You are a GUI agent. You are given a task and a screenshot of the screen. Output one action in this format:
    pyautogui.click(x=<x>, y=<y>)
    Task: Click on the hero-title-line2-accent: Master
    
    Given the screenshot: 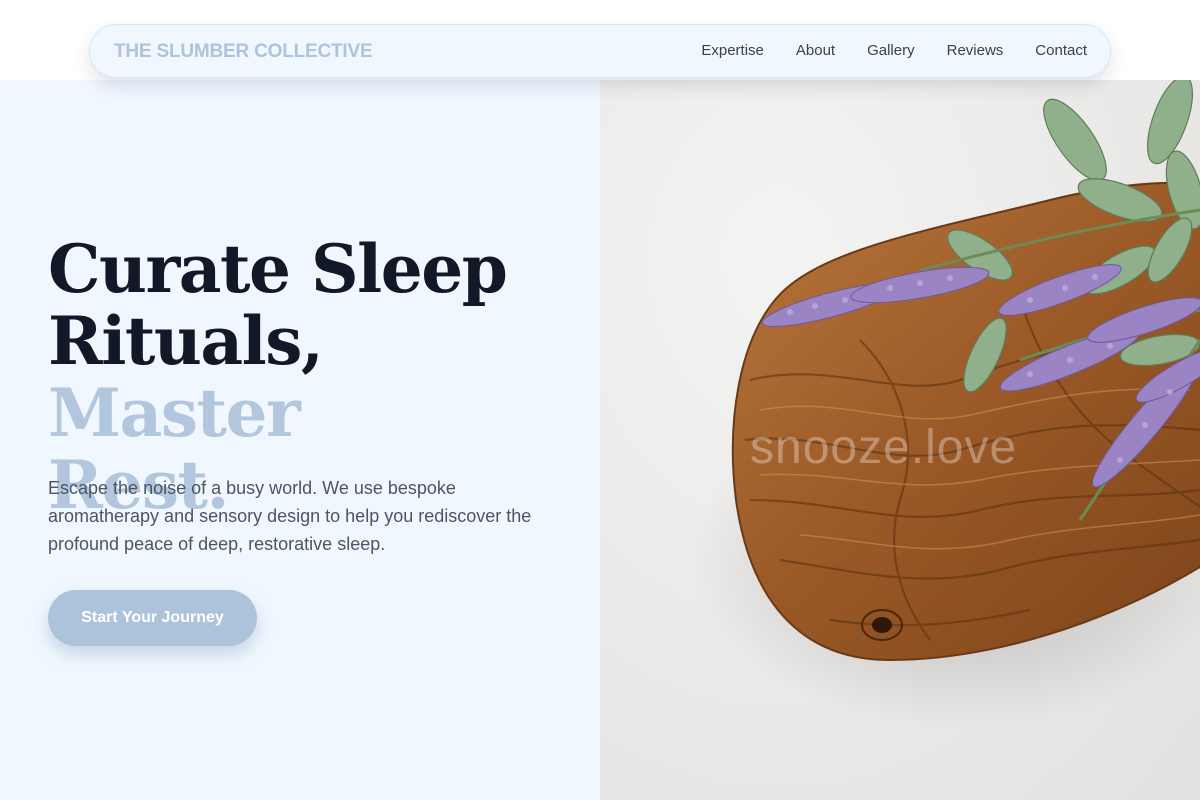 What is the action you would take?
    pyautogui.click(x=174, y=413)
    